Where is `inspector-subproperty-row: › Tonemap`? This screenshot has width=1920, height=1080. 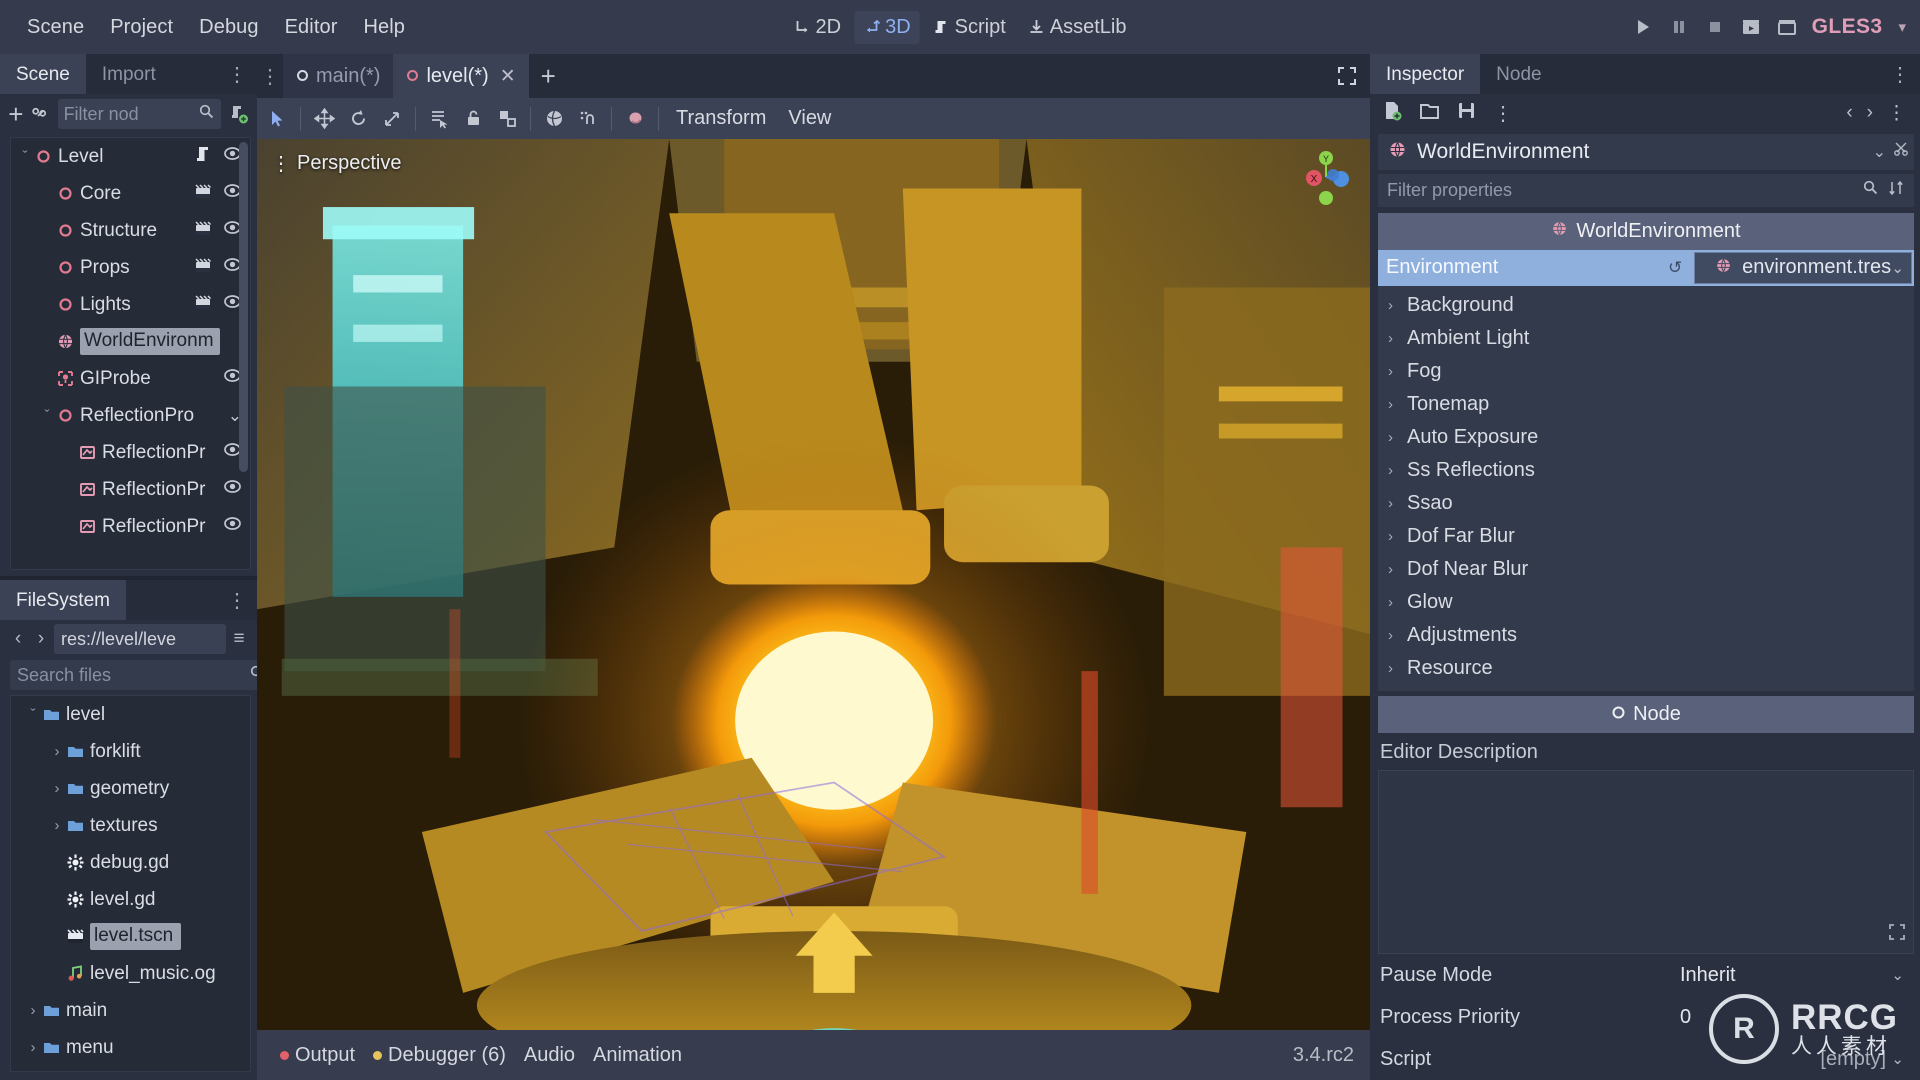
inspector-subproperty-row: › Tonemap is located at coordinates (1646, 404).